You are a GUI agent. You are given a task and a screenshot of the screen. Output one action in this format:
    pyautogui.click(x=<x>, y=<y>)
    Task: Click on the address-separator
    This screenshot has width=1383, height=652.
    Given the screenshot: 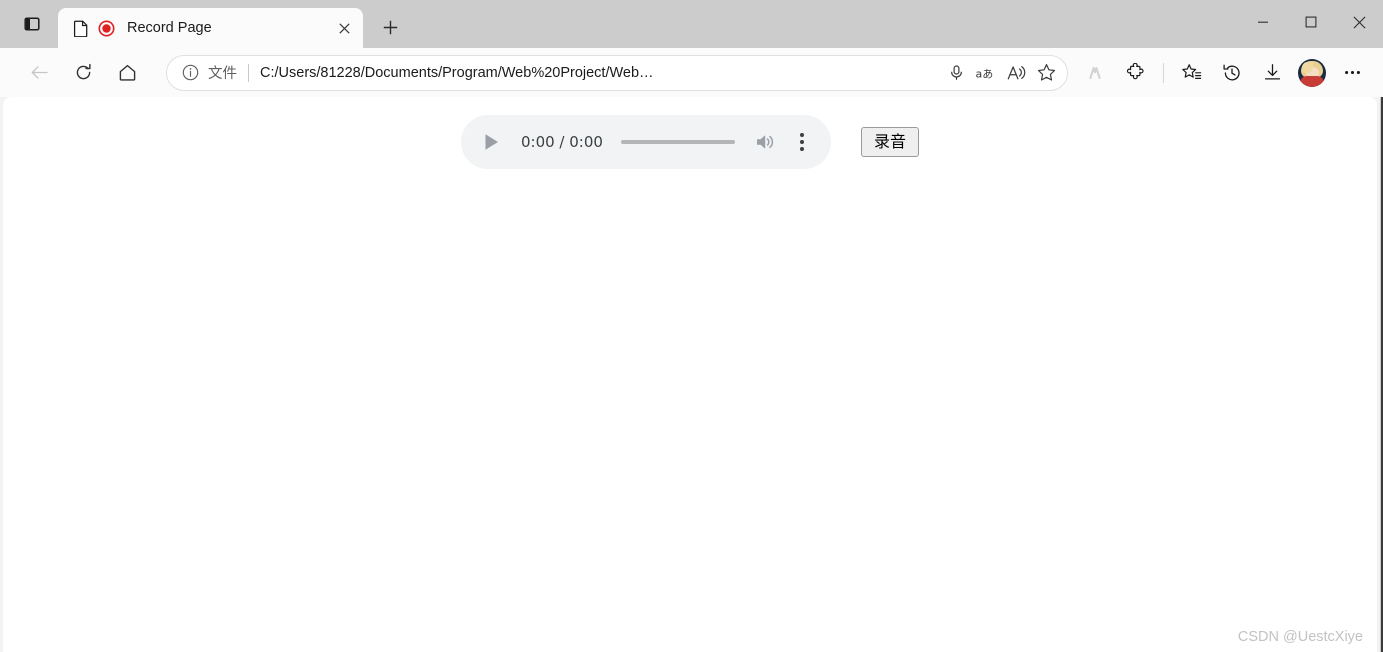 What is the action you would take?
    pyautogui.click(x=248, y=72)
    